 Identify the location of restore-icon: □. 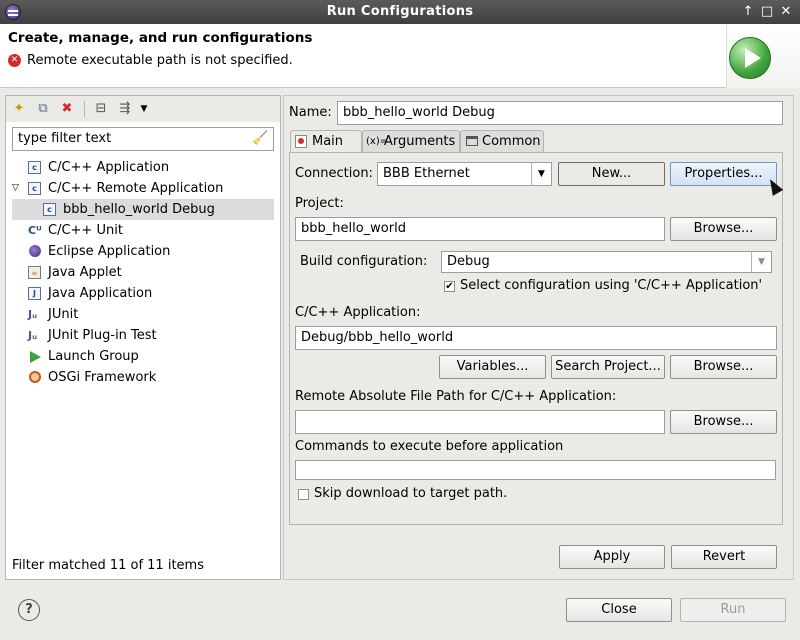
(767, 12).